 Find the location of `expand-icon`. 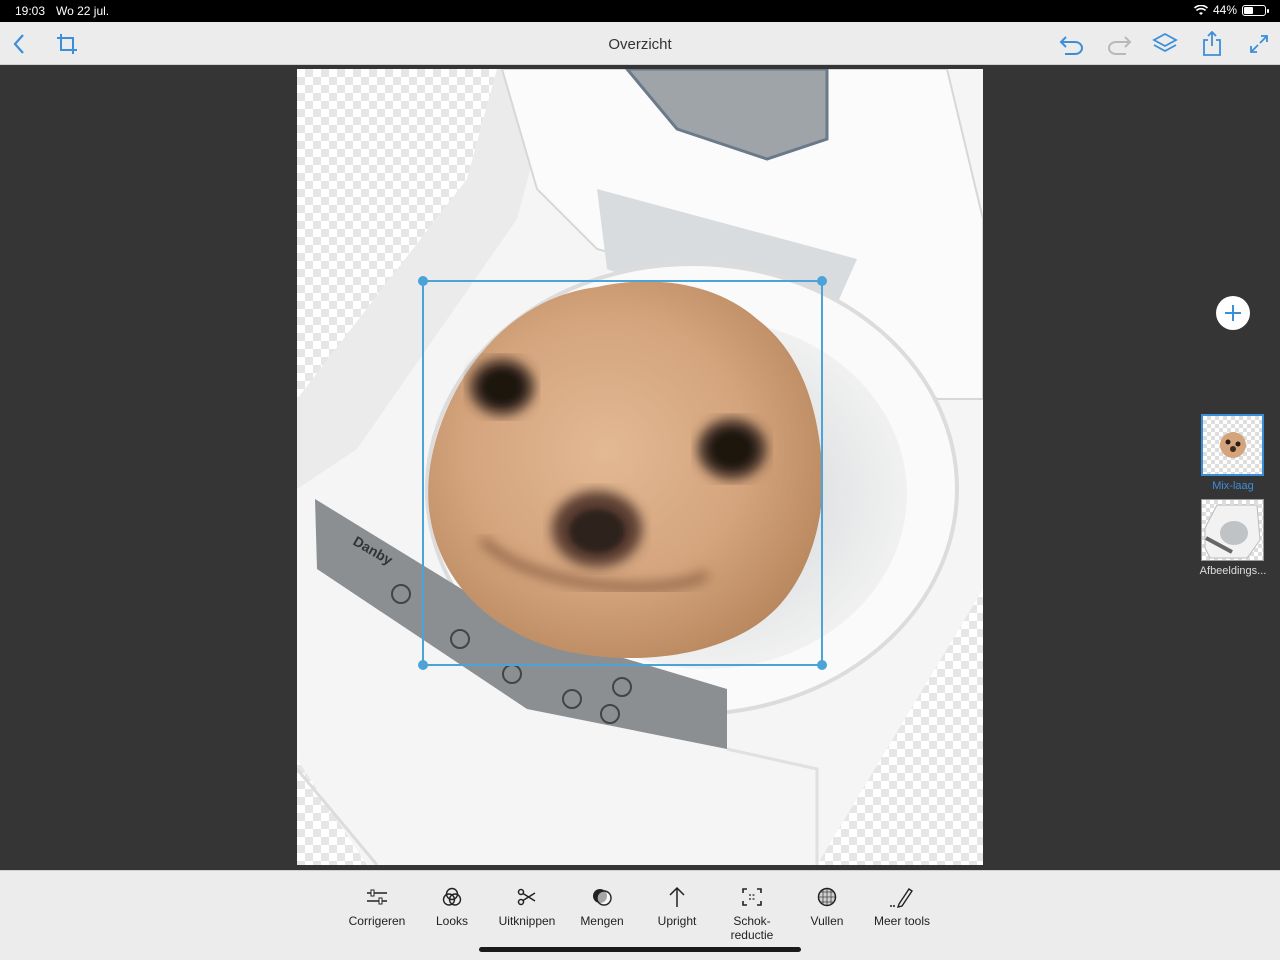

expand-icon is located at coordinates (1259, 44).